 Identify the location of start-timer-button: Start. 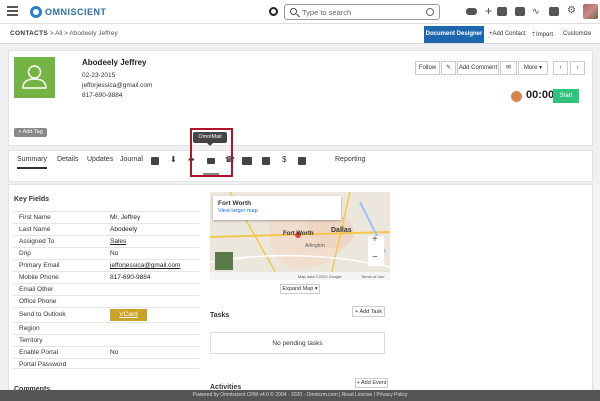
(566, 96).